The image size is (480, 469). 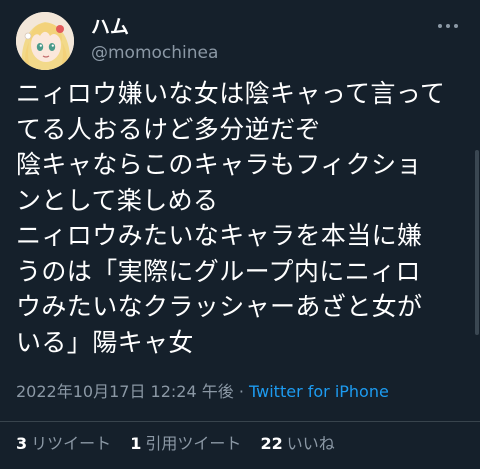 I want to click on engagement-stats: 3 リツイート 1 引用ツイート 22 いいね, so click(x=182, y=444).